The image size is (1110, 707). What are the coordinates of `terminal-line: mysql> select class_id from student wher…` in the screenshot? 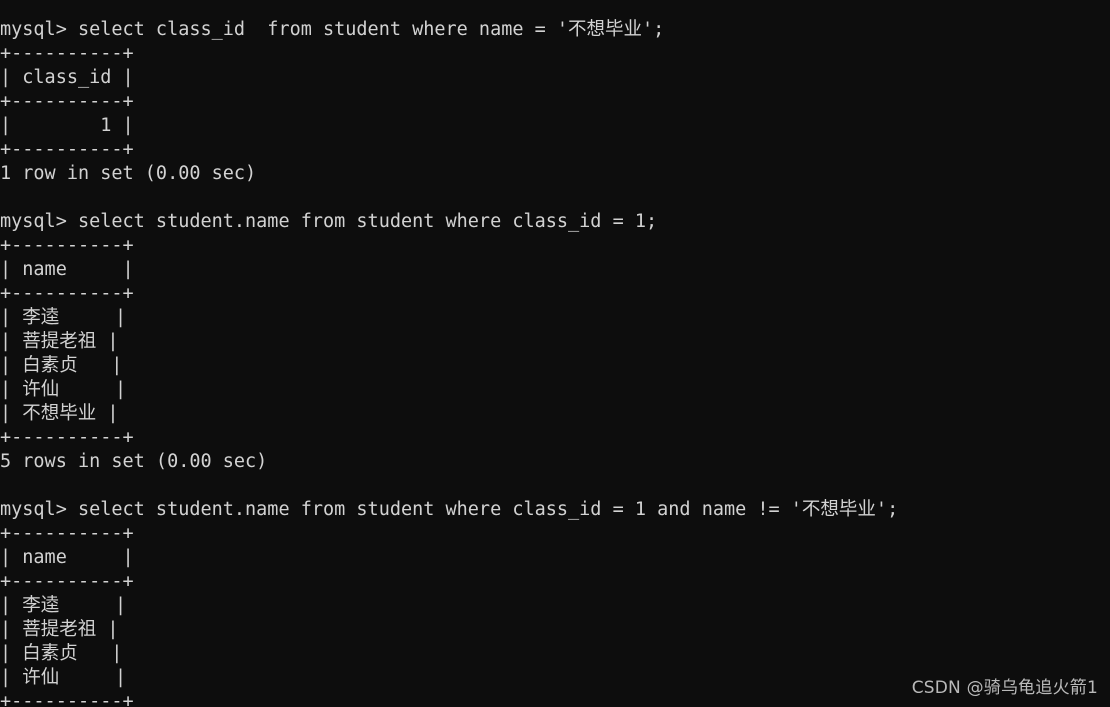 It's located at (332, 29).